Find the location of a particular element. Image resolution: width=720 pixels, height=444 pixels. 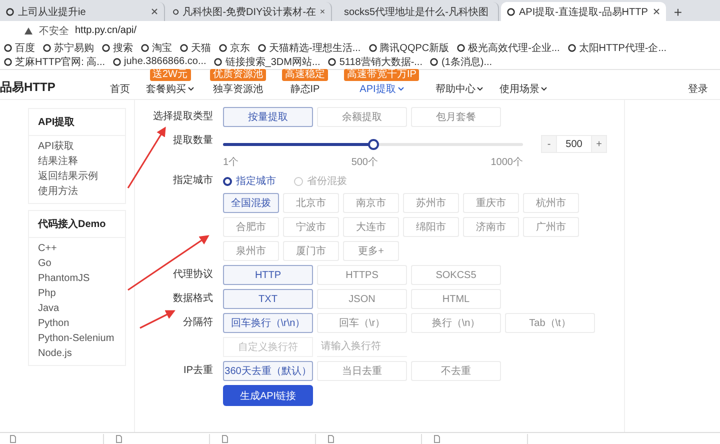

sidebar-link: API获取 is located at coordinates (77, 146).